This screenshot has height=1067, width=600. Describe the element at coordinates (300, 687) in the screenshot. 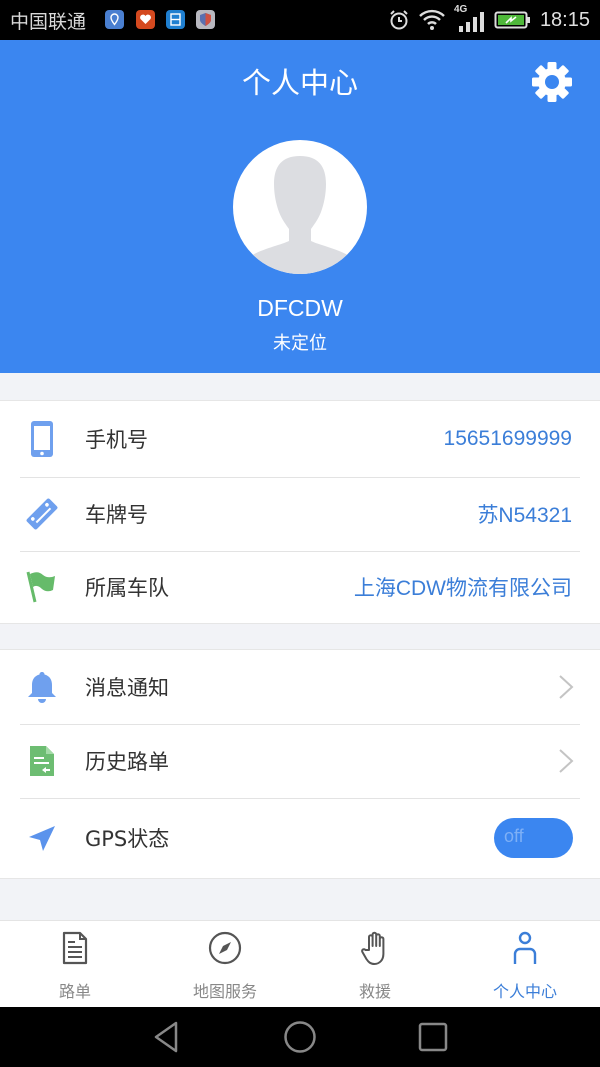

I see `notifications-row: 消息通知` at that location.